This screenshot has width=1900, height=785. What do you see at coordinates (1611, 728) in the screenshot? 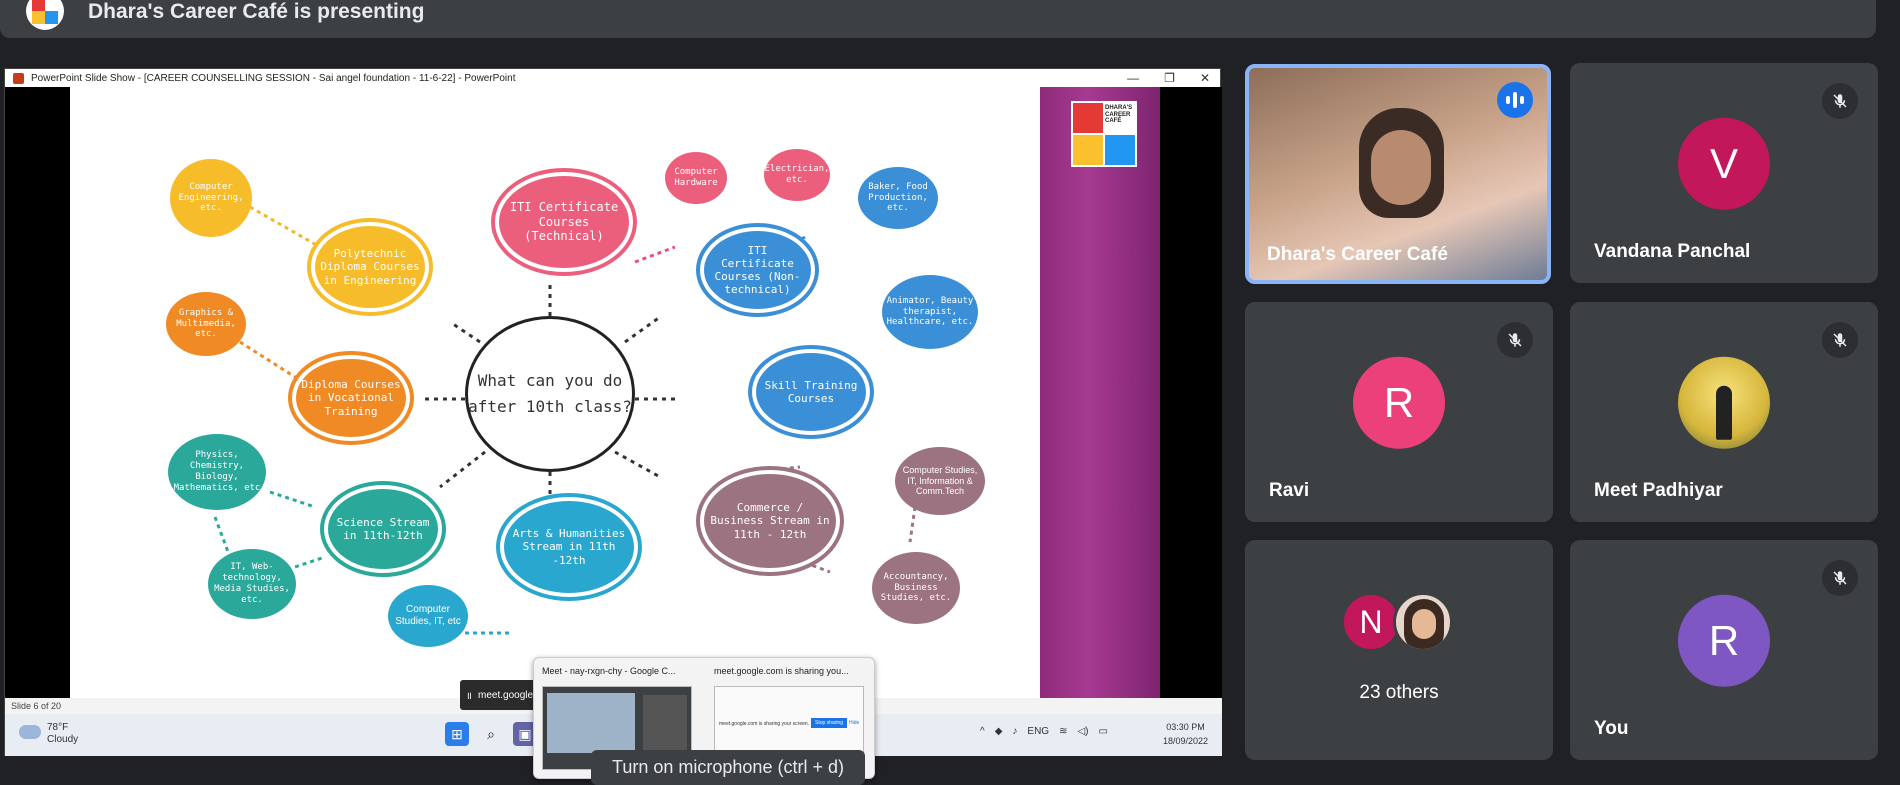
I see `participant-name: You` at bounding box center [1611, 728].